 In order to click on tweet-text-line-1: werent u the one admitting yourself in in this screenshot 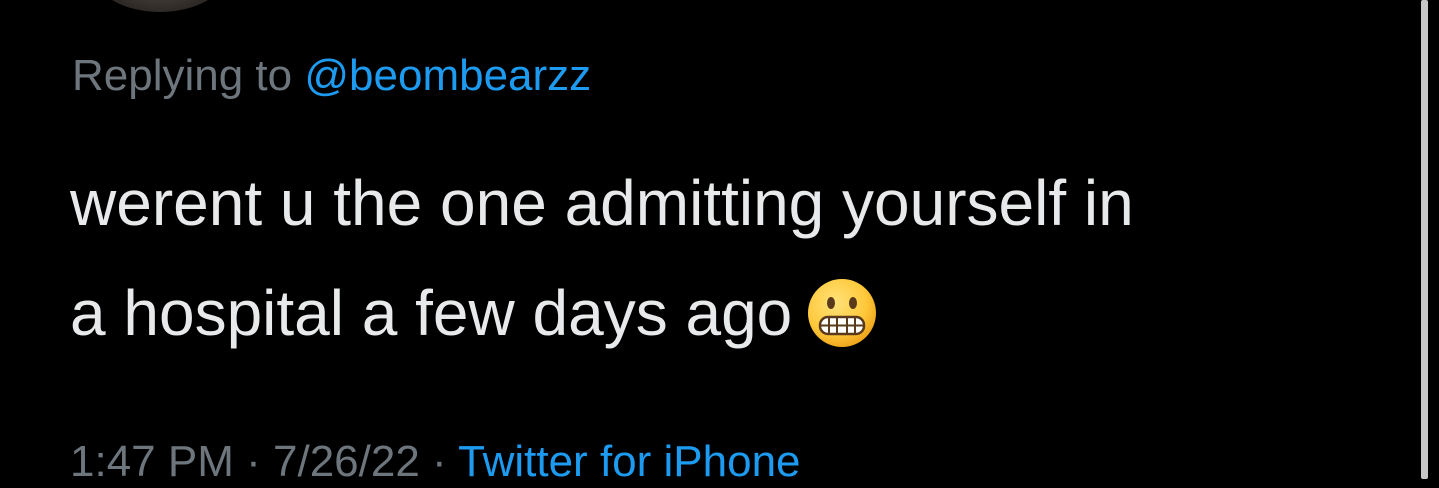, I will do `click(602, 203)`.